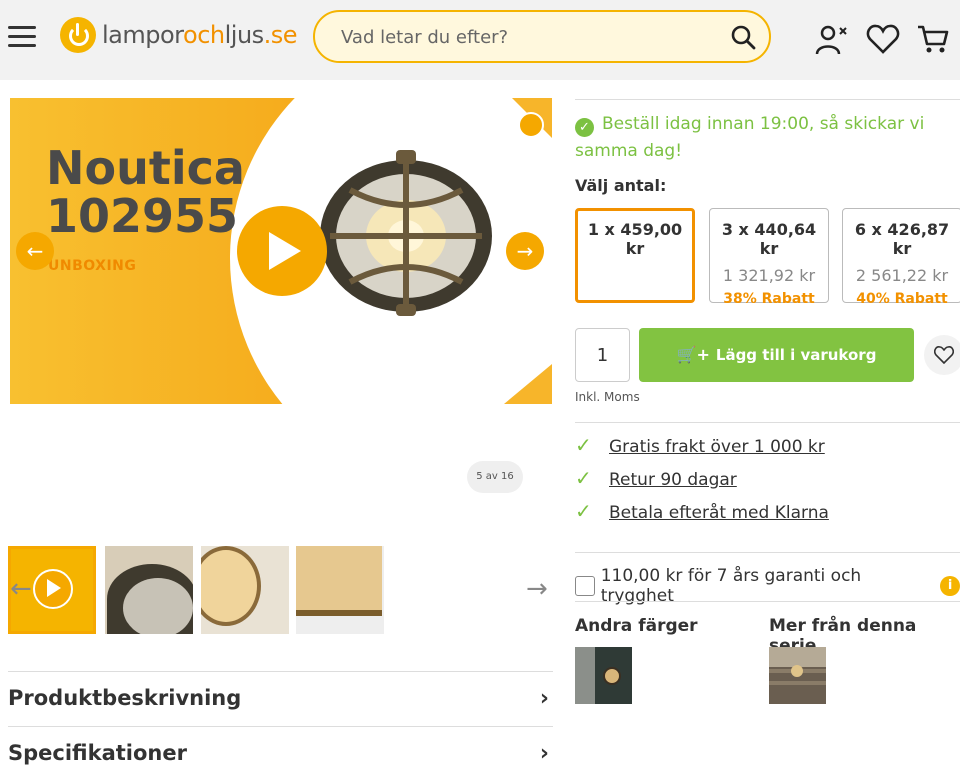 This screenshot has width=960, height=781. I want to click on accordion-product-description: Produktbeskrivning ›, so click(280, 698).